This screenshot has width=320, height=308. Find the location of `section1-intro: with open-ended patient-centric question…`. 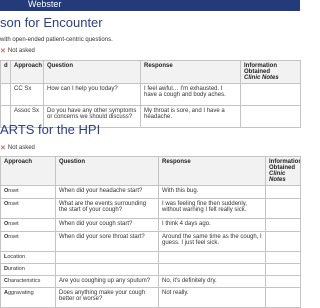

section1-intro: with open-ended patient-centric question… is located at coordinates (56, 40).